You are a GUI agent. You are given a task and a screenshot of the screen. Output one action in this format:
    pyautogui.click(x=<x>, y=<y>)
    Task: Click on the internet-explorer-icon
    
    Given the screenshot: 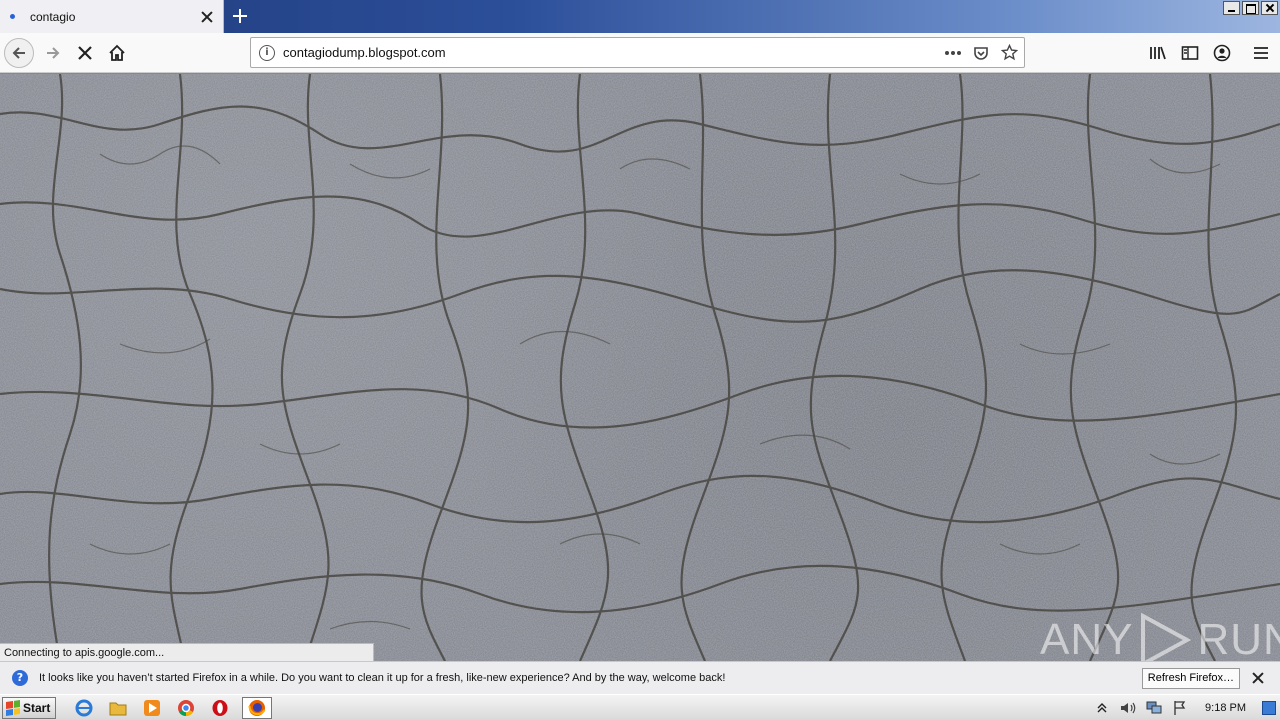 What is the action you would take?
    pyautogui.click(x=84, y=708)
    